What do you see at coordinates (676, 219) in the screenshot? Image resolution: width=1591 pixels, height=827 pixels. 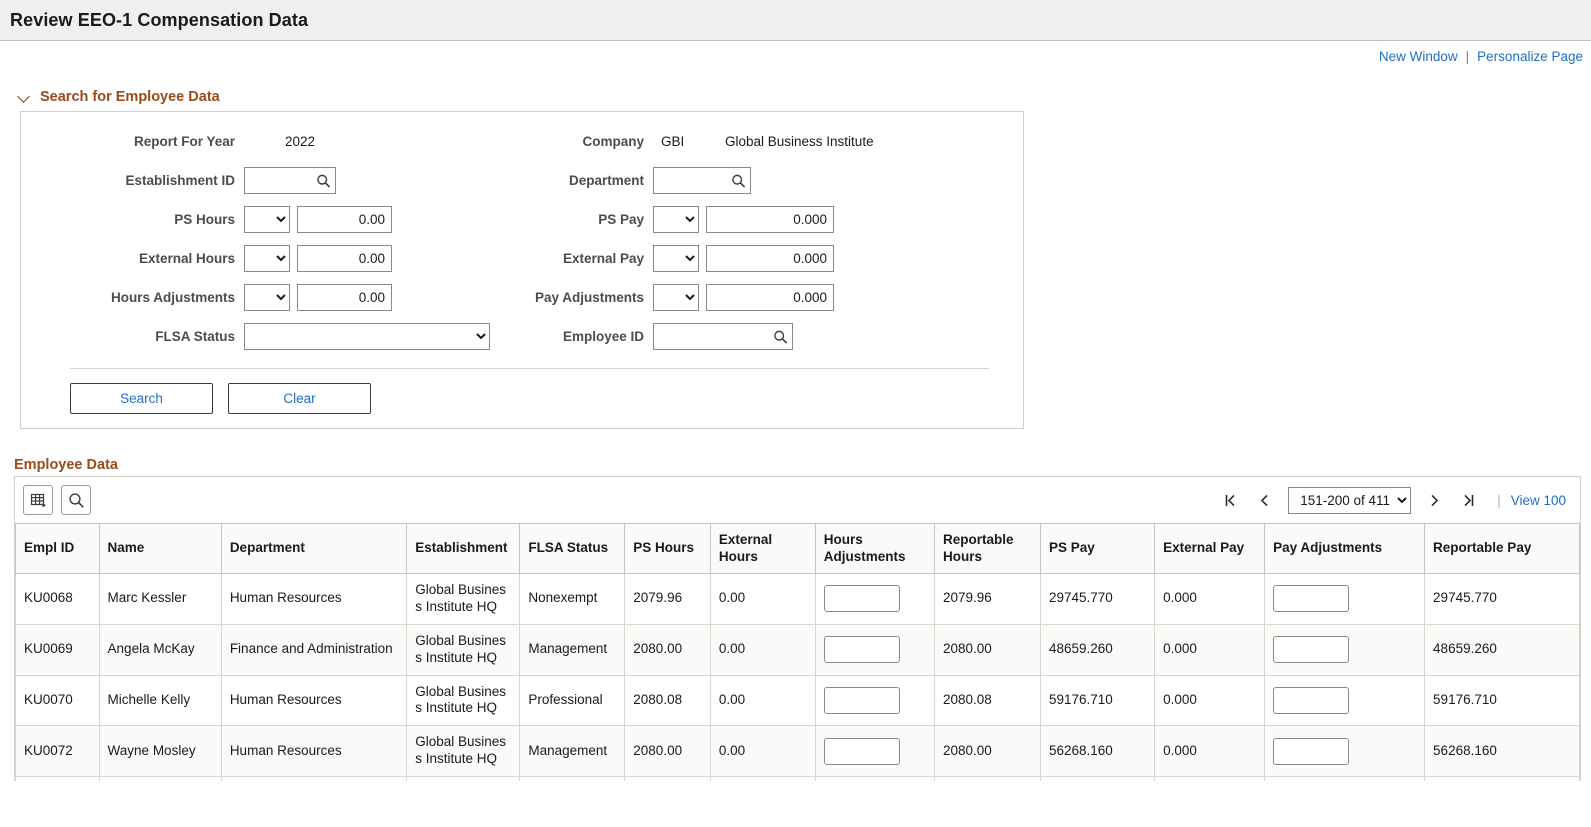 I see `ps-pay-operator-select` at bounding box center [676, 219].